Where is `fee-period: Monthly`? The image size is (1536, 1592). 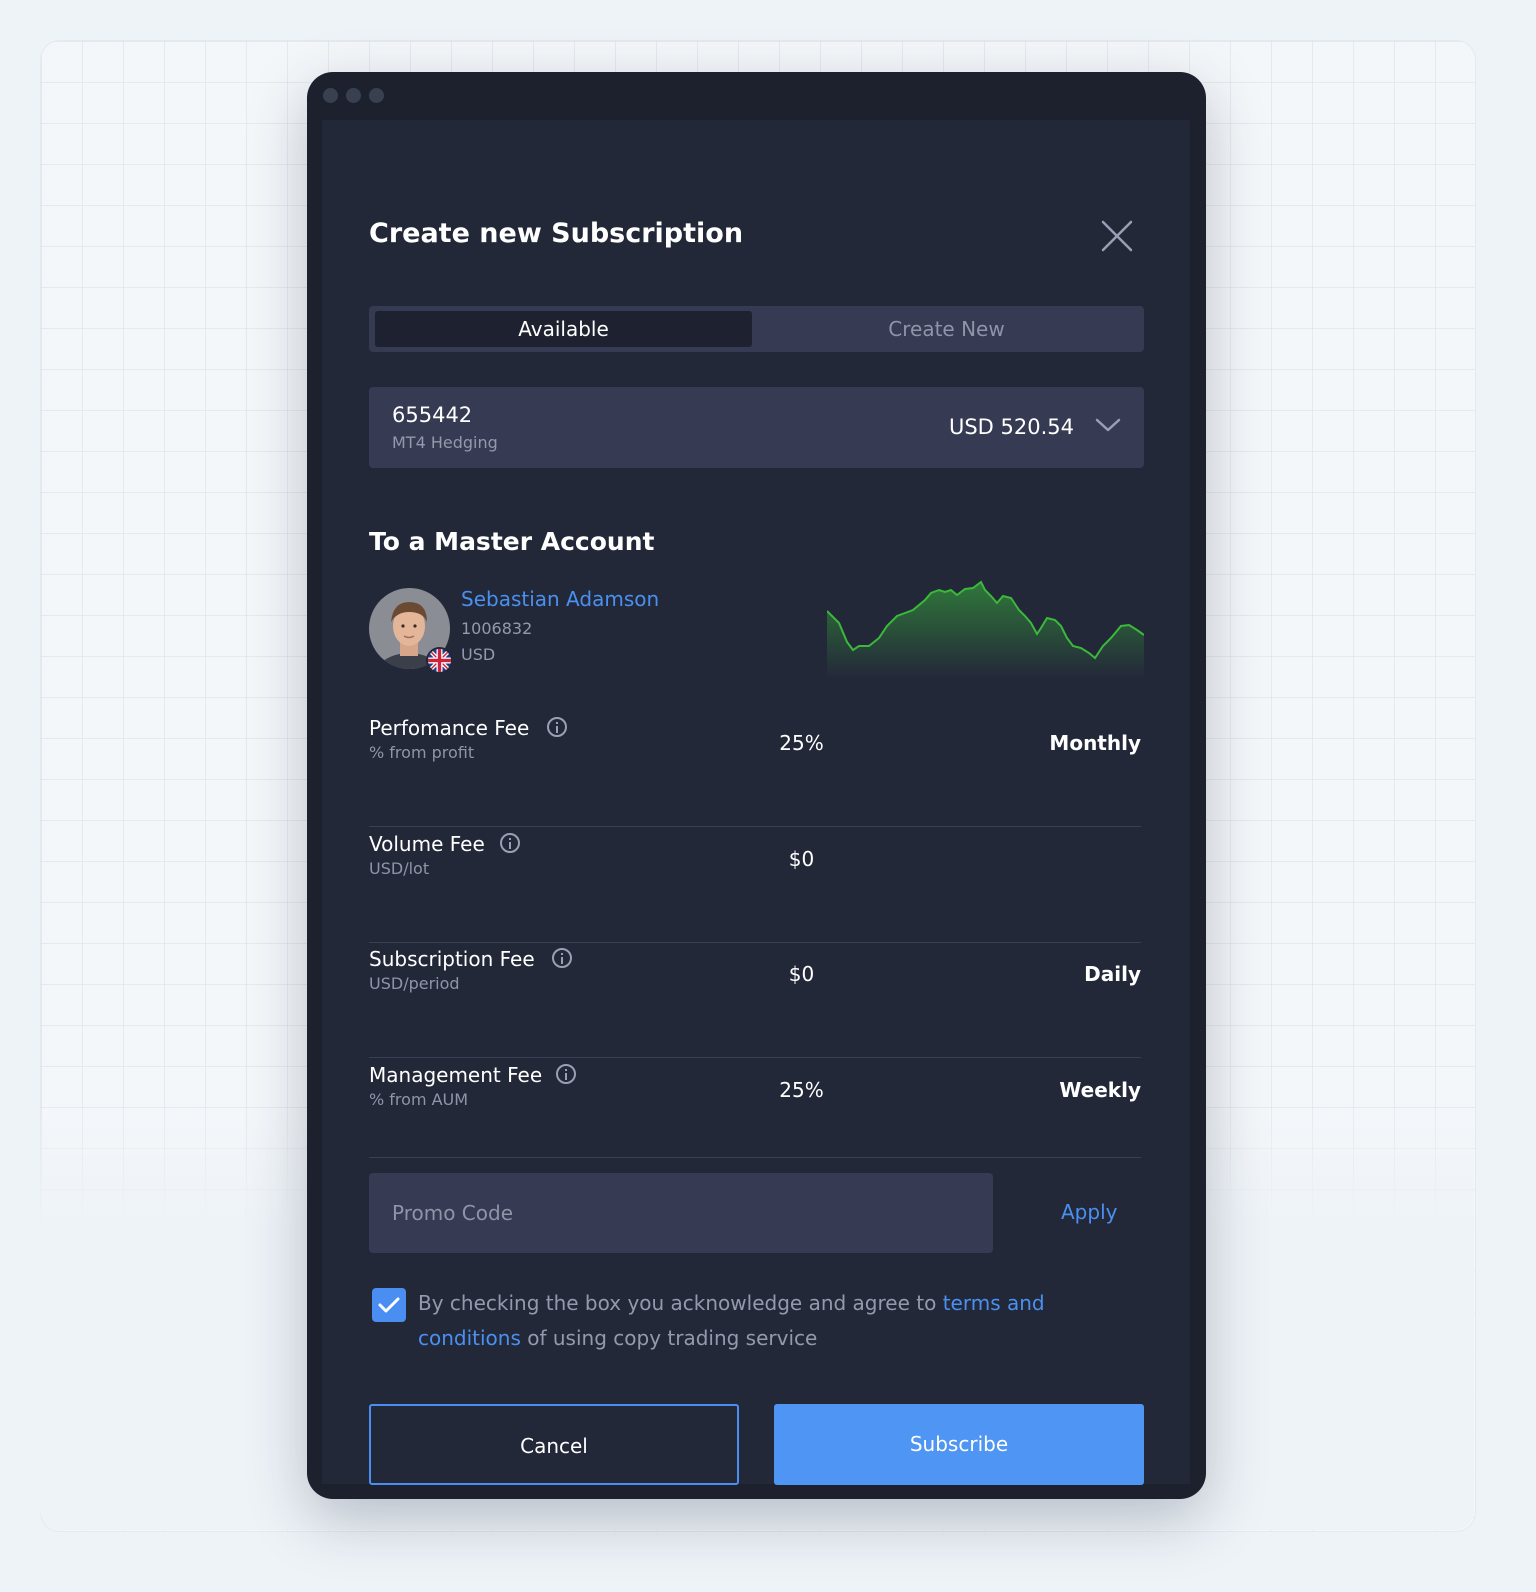 fee-period: Monthly is located at coordinates (1095, 743).